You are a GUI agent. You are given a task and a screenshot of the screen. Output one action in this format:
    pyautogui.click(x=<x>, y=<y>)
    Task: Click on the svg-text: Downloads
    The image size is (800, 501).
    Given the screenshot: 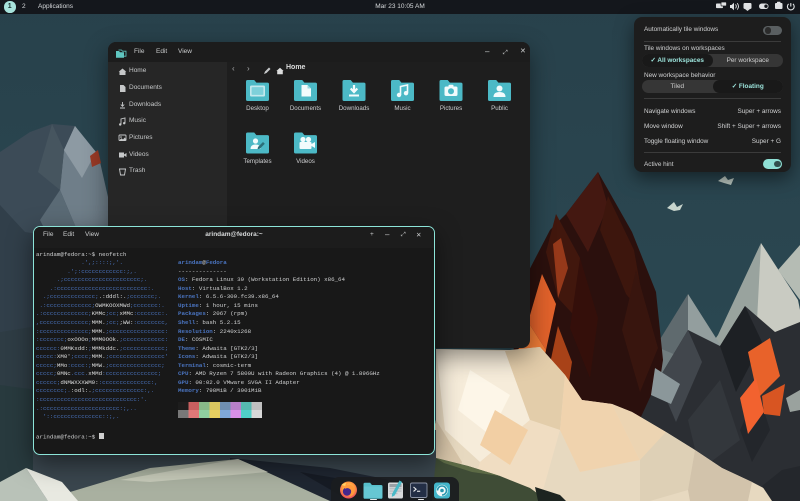 What is the action you would take?
    pyautogui.click(x=354, y=108)
    